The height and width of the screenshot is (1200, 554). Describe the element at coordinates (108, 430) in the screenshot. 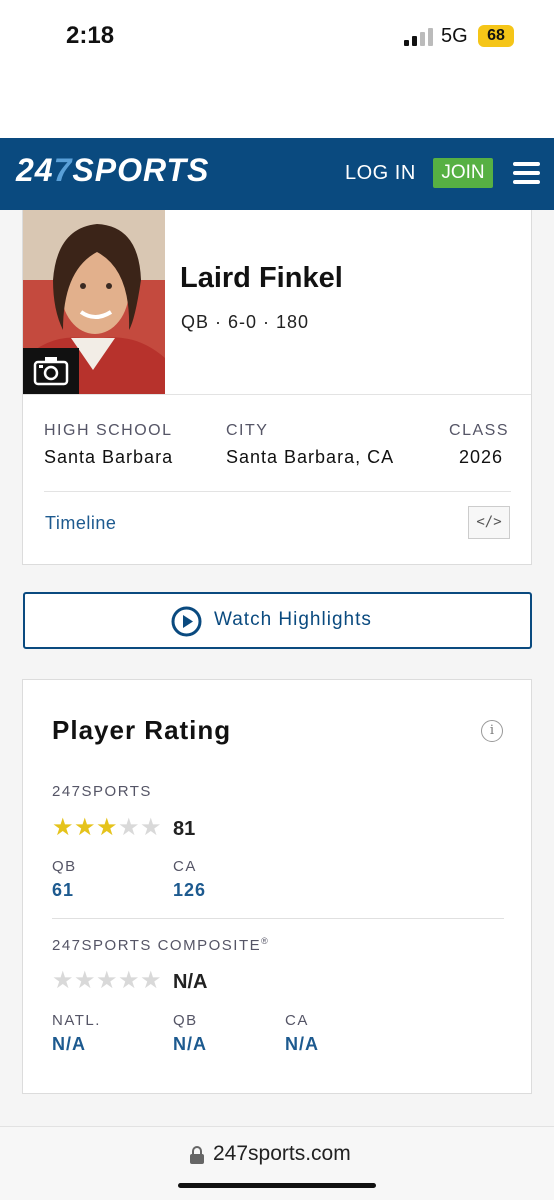

I see `high-school-label: HIGH SCHOOL` at that location.